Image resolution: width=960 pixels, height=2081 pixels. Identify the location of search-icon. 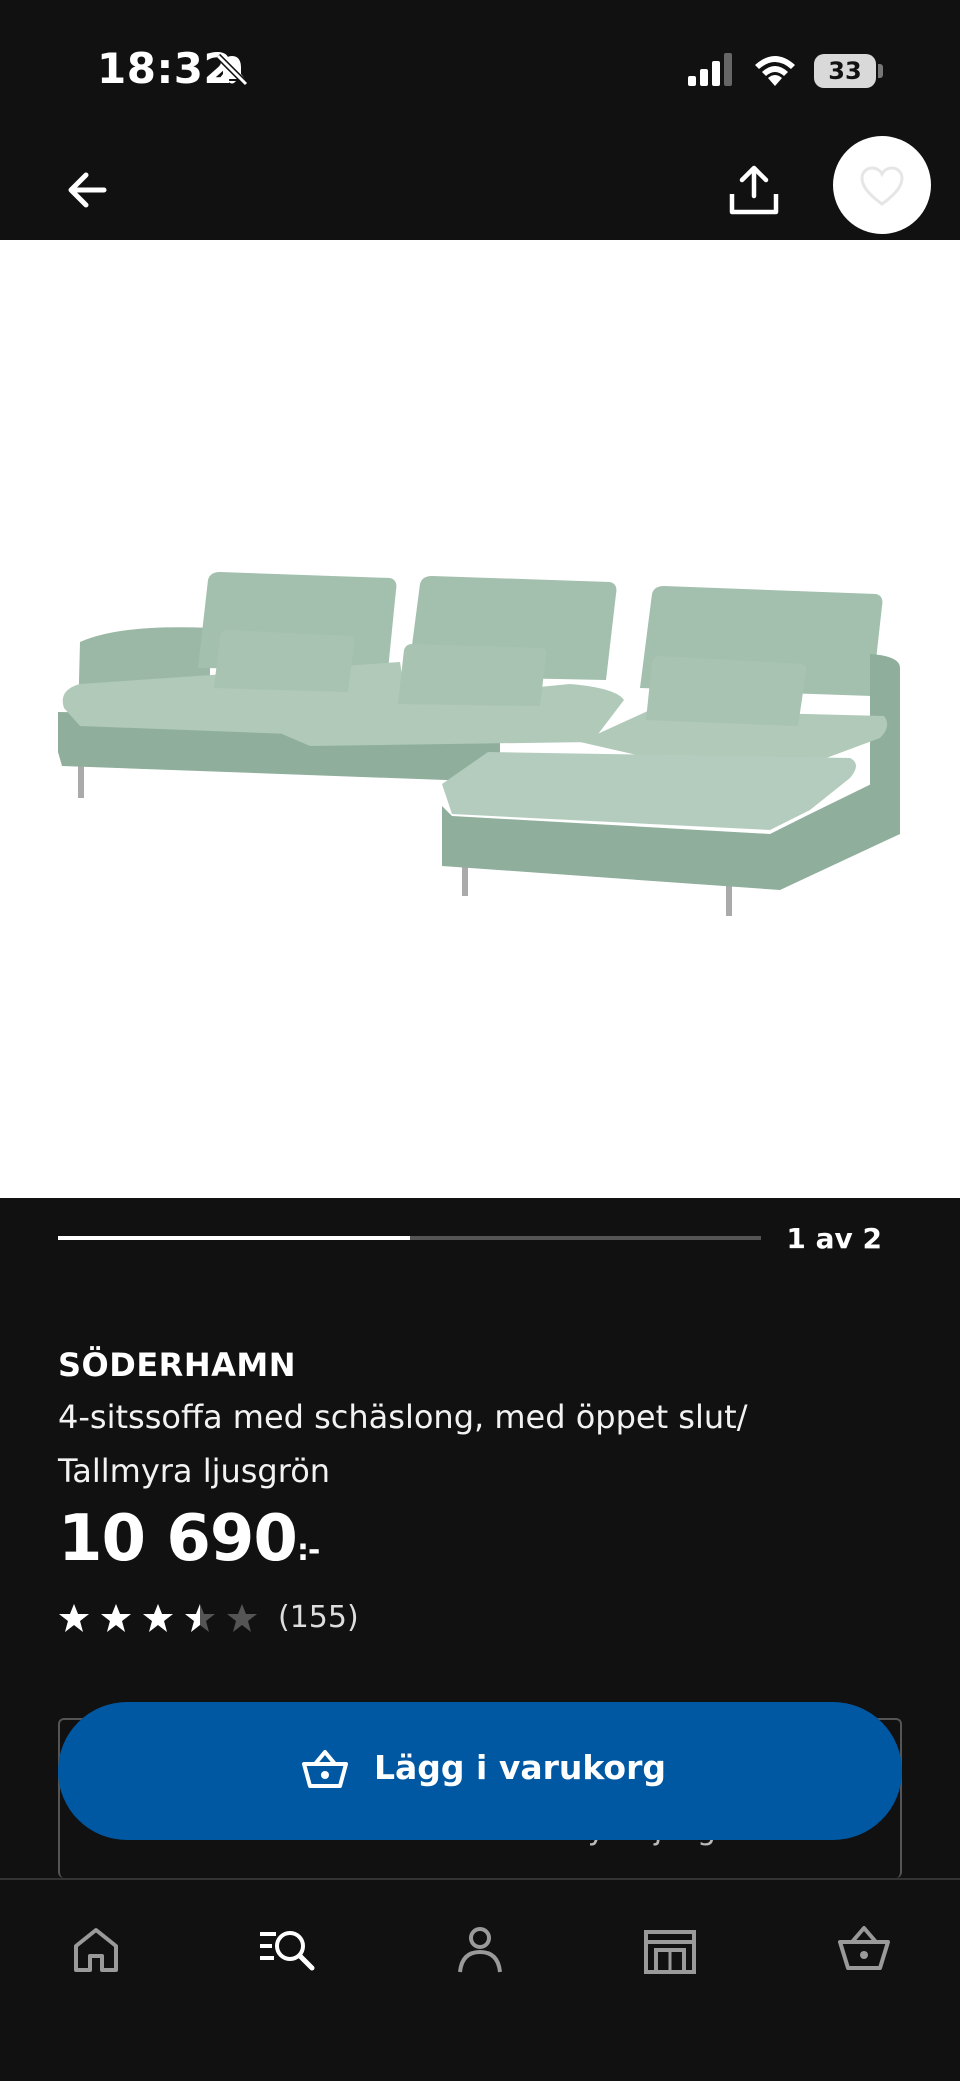
(286, 1950).